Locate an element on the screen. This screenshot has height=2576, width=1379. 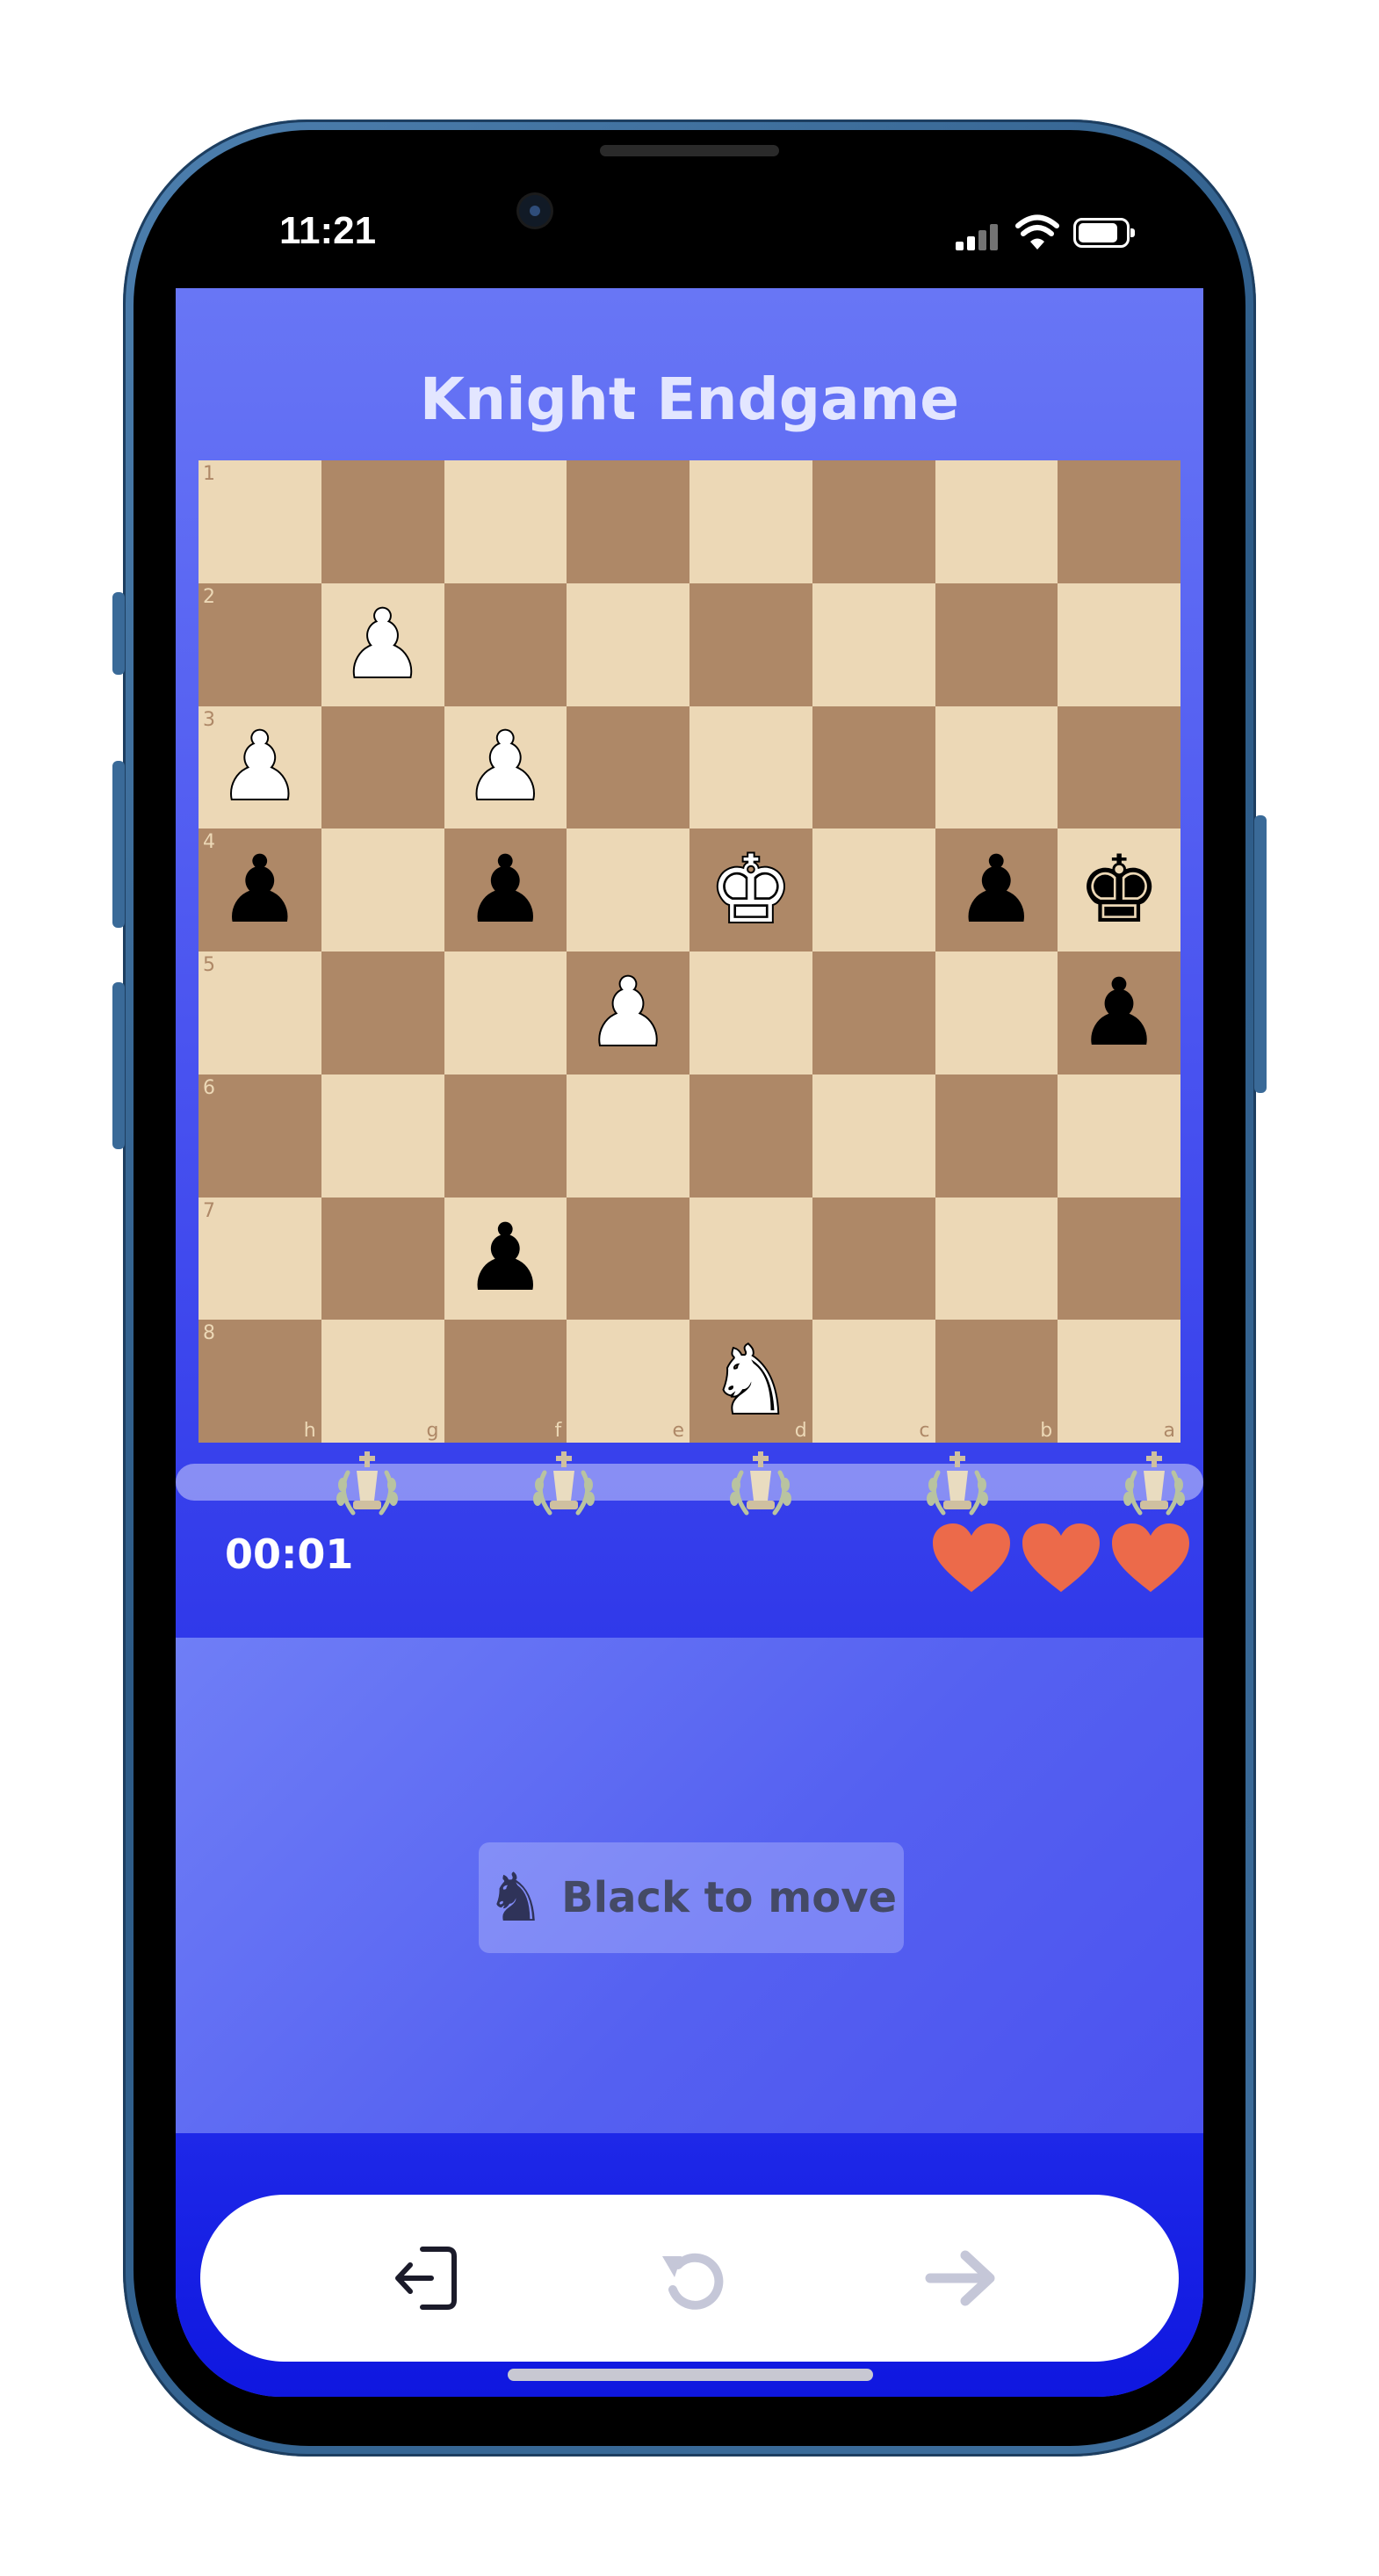
board-square: d ♞ is located at coordinates (751, 1381).